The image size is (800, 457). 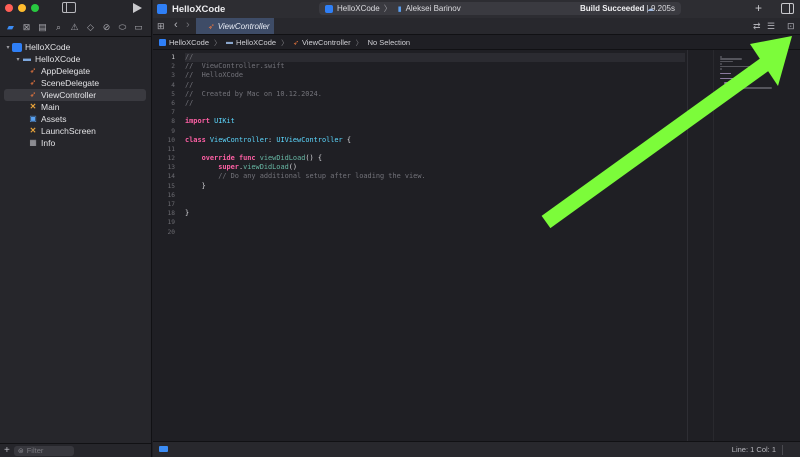 I want to click on line-number: 5, so click(x=164, y=94).